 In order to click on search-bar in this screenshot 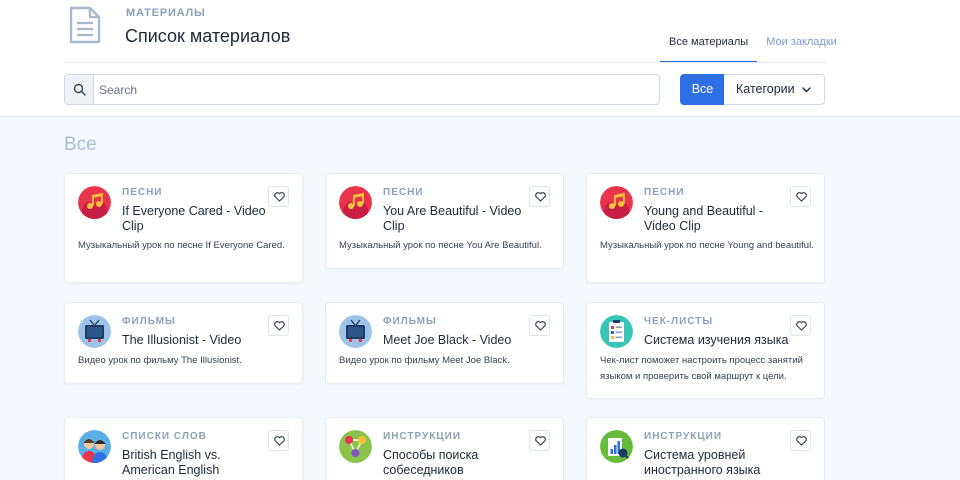, I will do `click(362, 89)`.